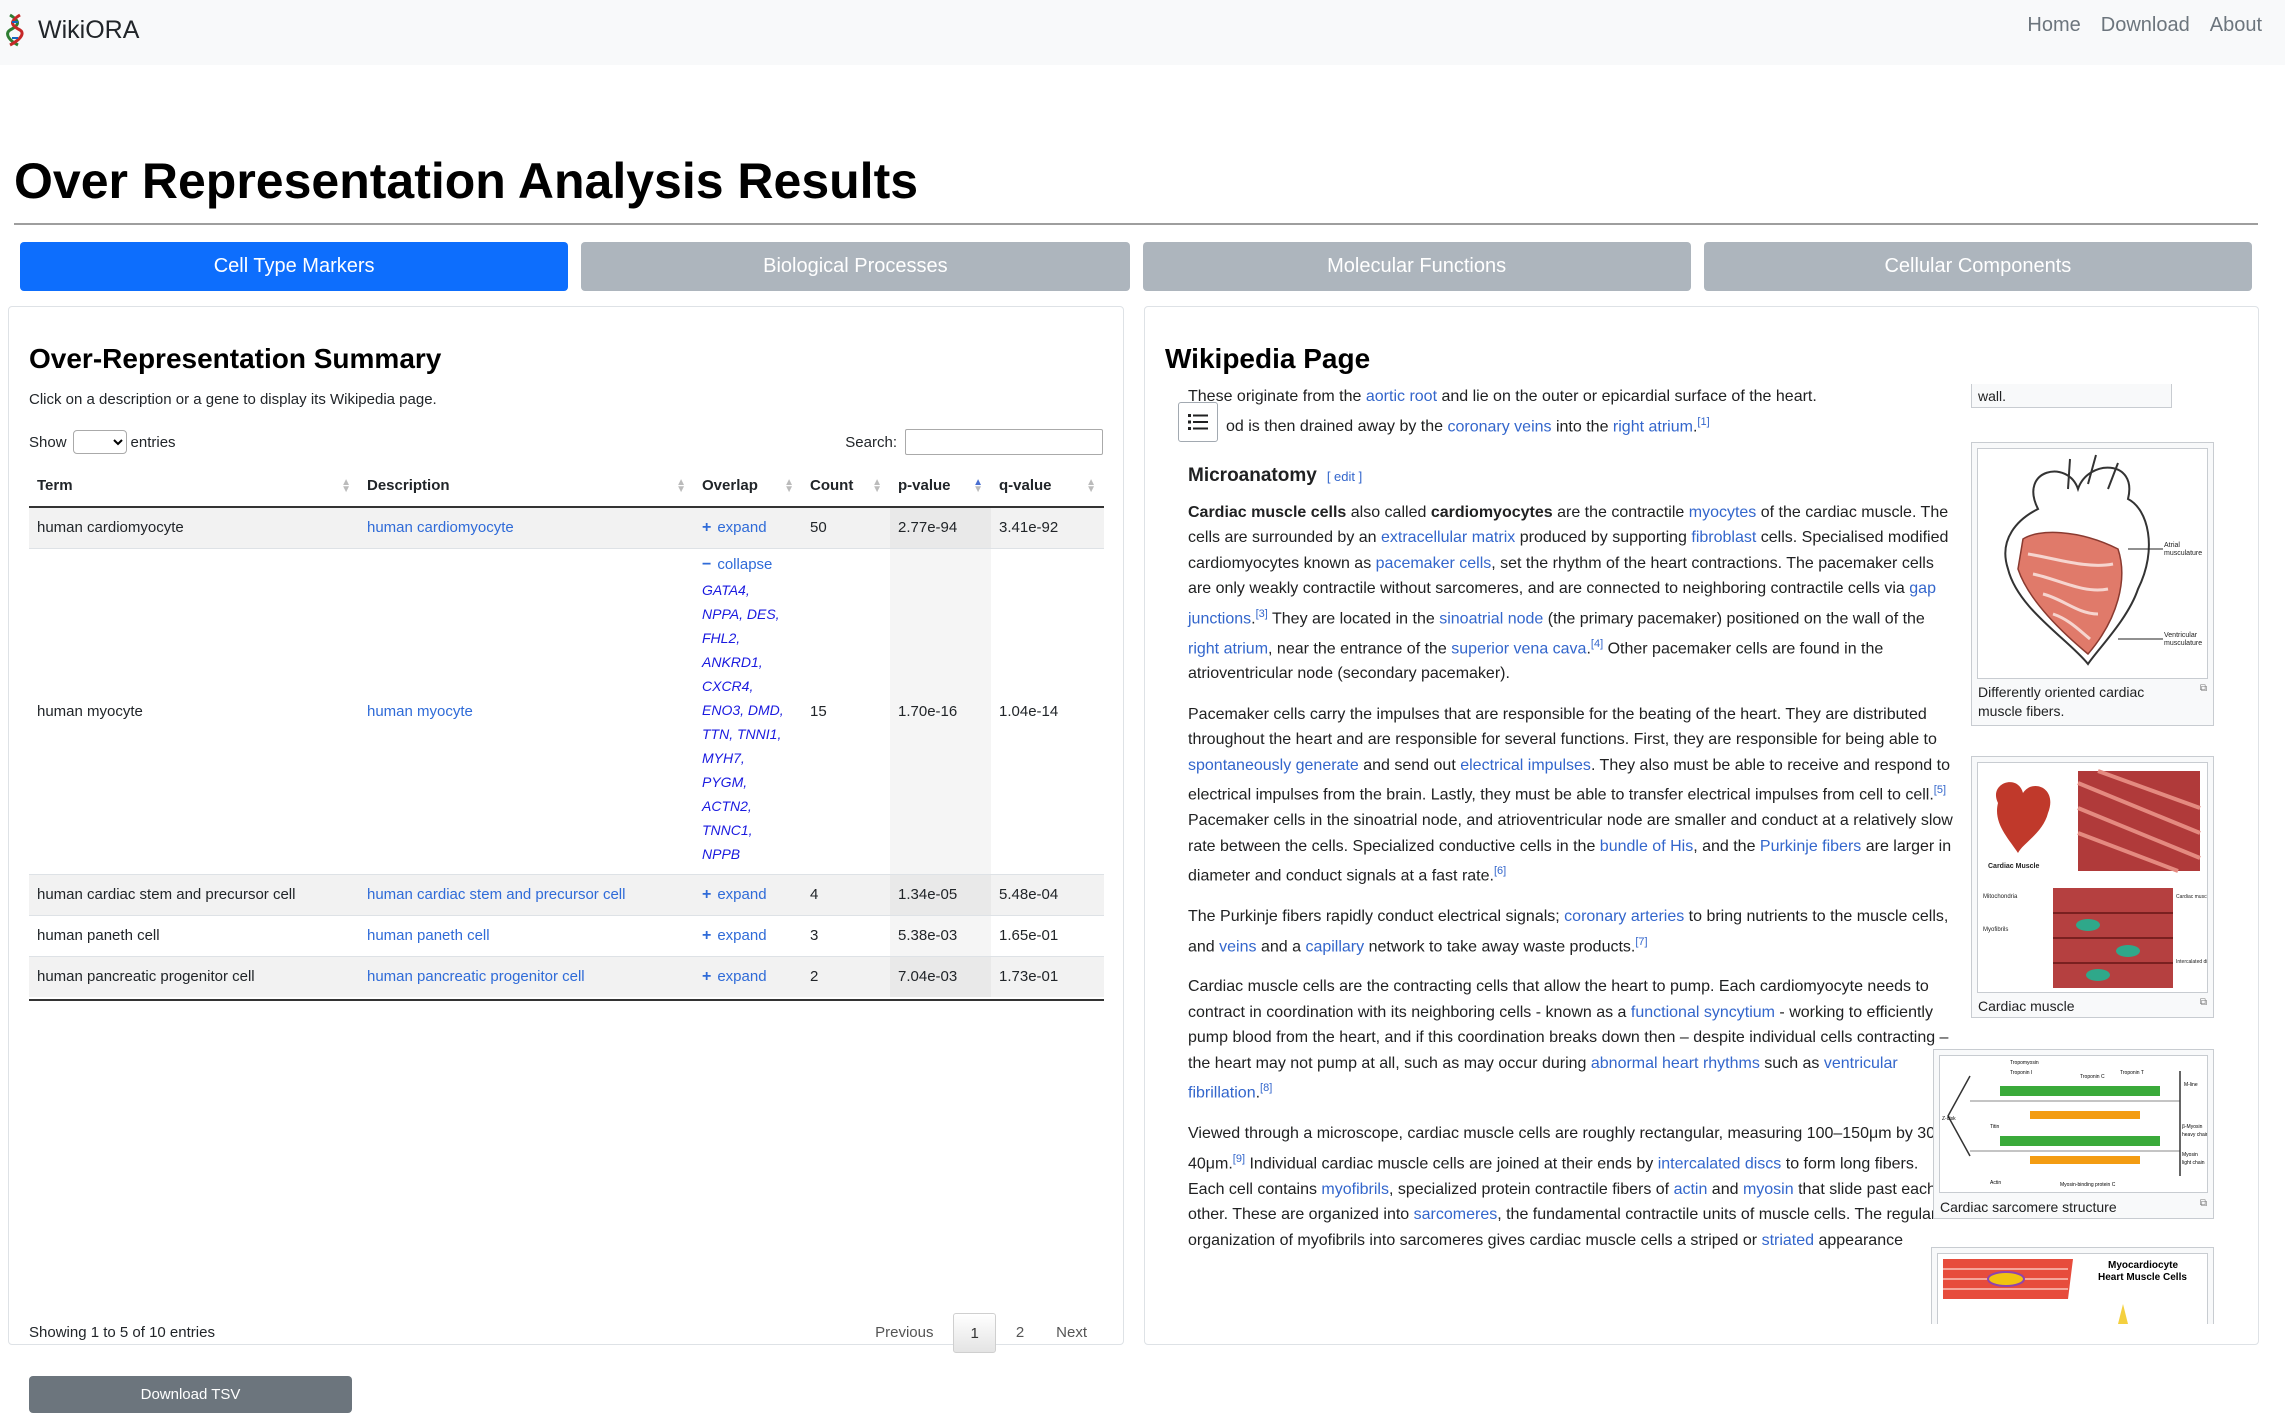  Describe the element at coordinates (2000, 897) in the screenshot. I see `figure-label: Mitochondria` at that location.